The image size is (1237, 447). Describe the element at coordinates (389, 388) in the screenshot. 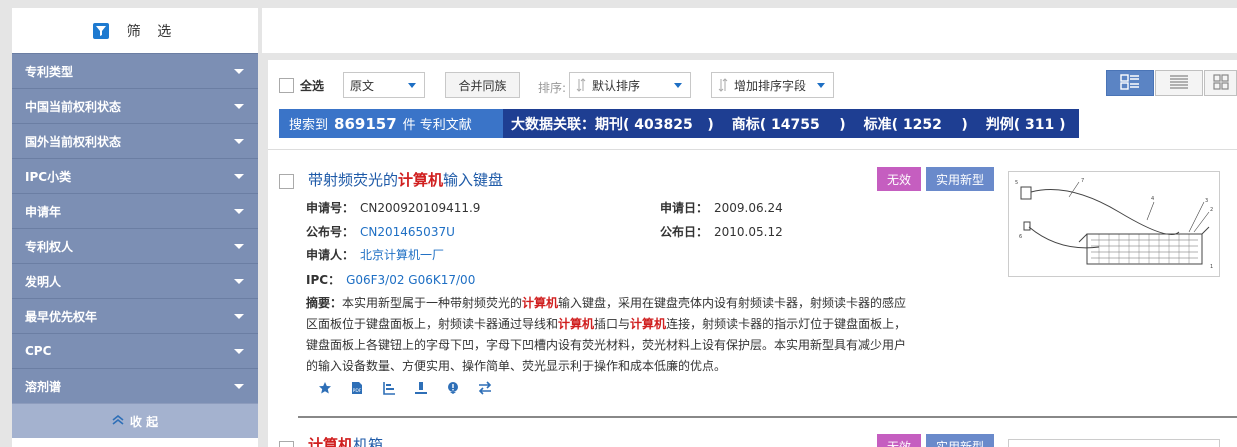

I see `outline-icon` at that location.